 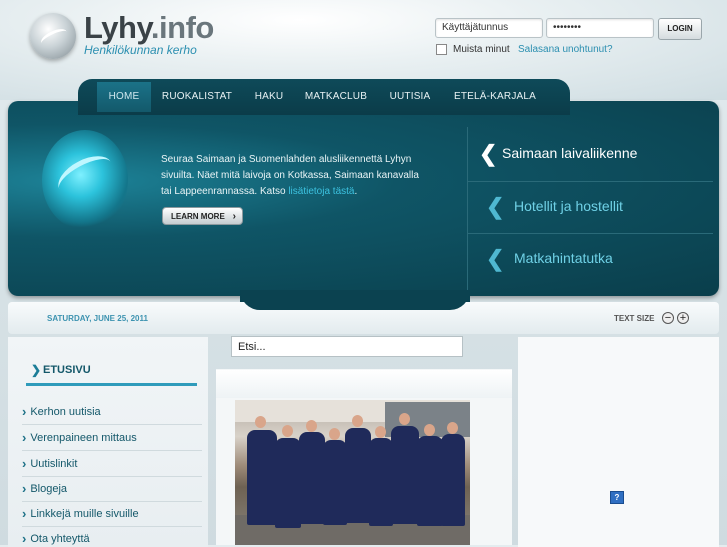 I want to click on learn-more-label: LEARN MORE, so click(x=198, y=216).